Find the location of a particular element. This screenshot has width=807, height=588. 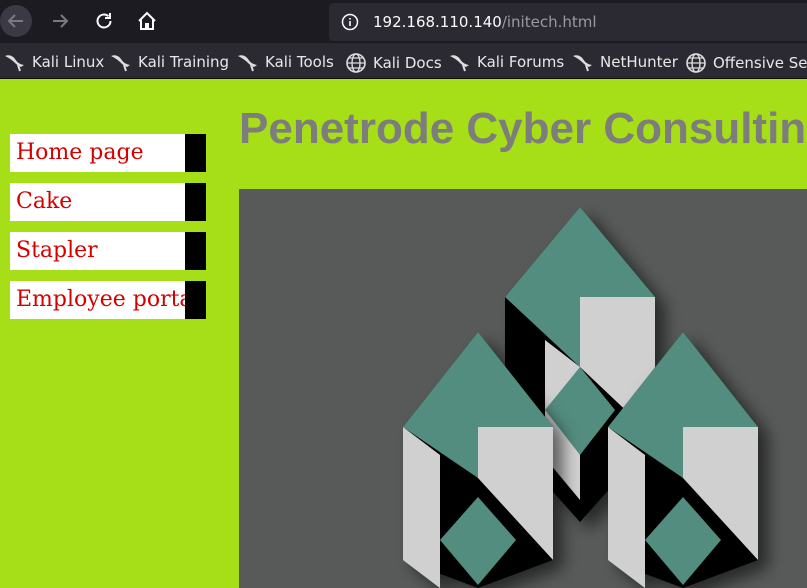

reload-icon is located at coordinates (104, 21).